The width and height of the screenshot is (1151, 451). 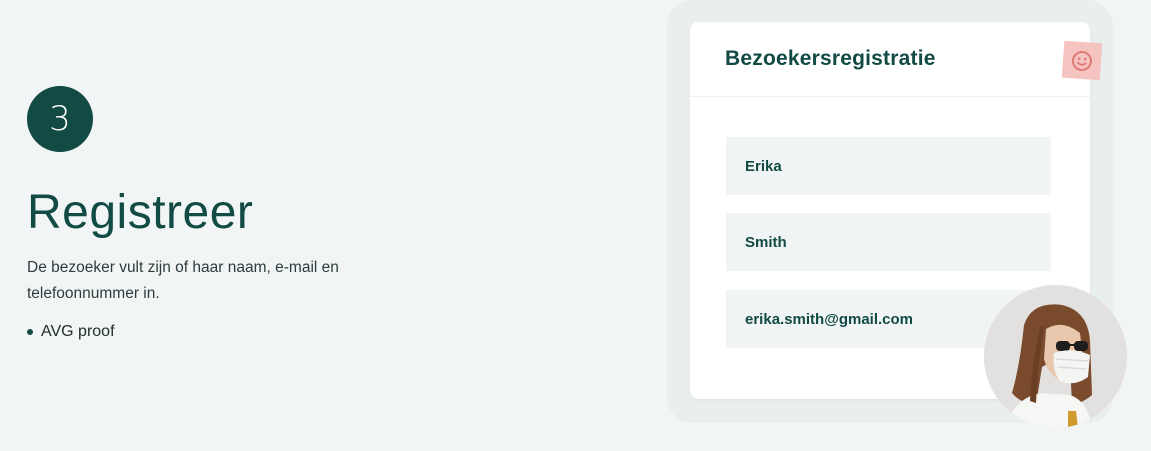 What do you see at coordinates (890, 59) in the screenshot?
I see `card-title: Bezoekersregistratie` at bounding box center [890, 59].